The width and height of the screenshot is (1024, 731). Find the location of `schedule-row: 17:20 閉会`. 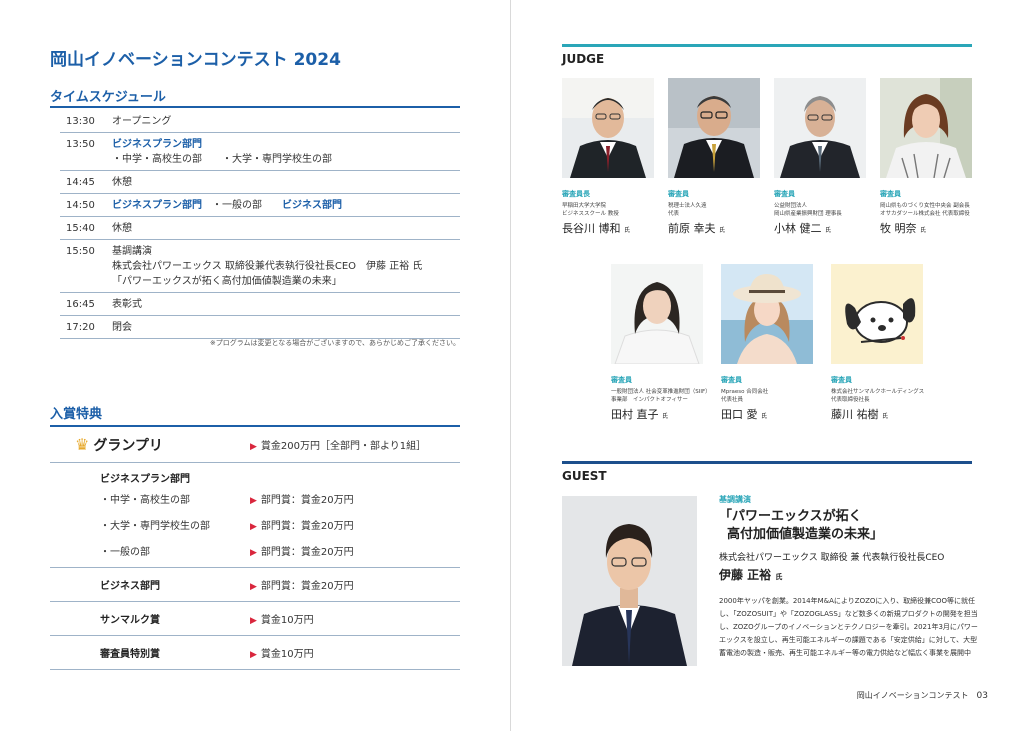

schedule-row: 17:20 閉会 is located at coordinates (260, 327).